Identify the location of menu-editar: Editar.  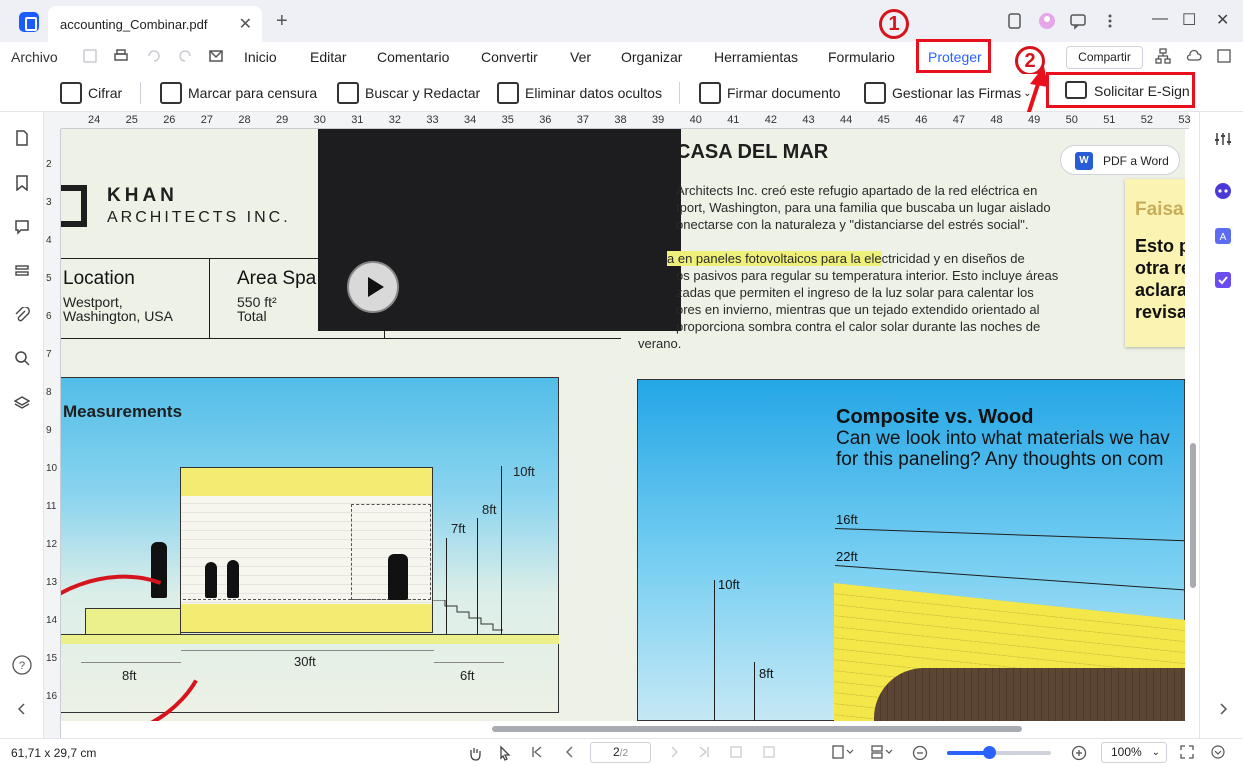
(328, 57).